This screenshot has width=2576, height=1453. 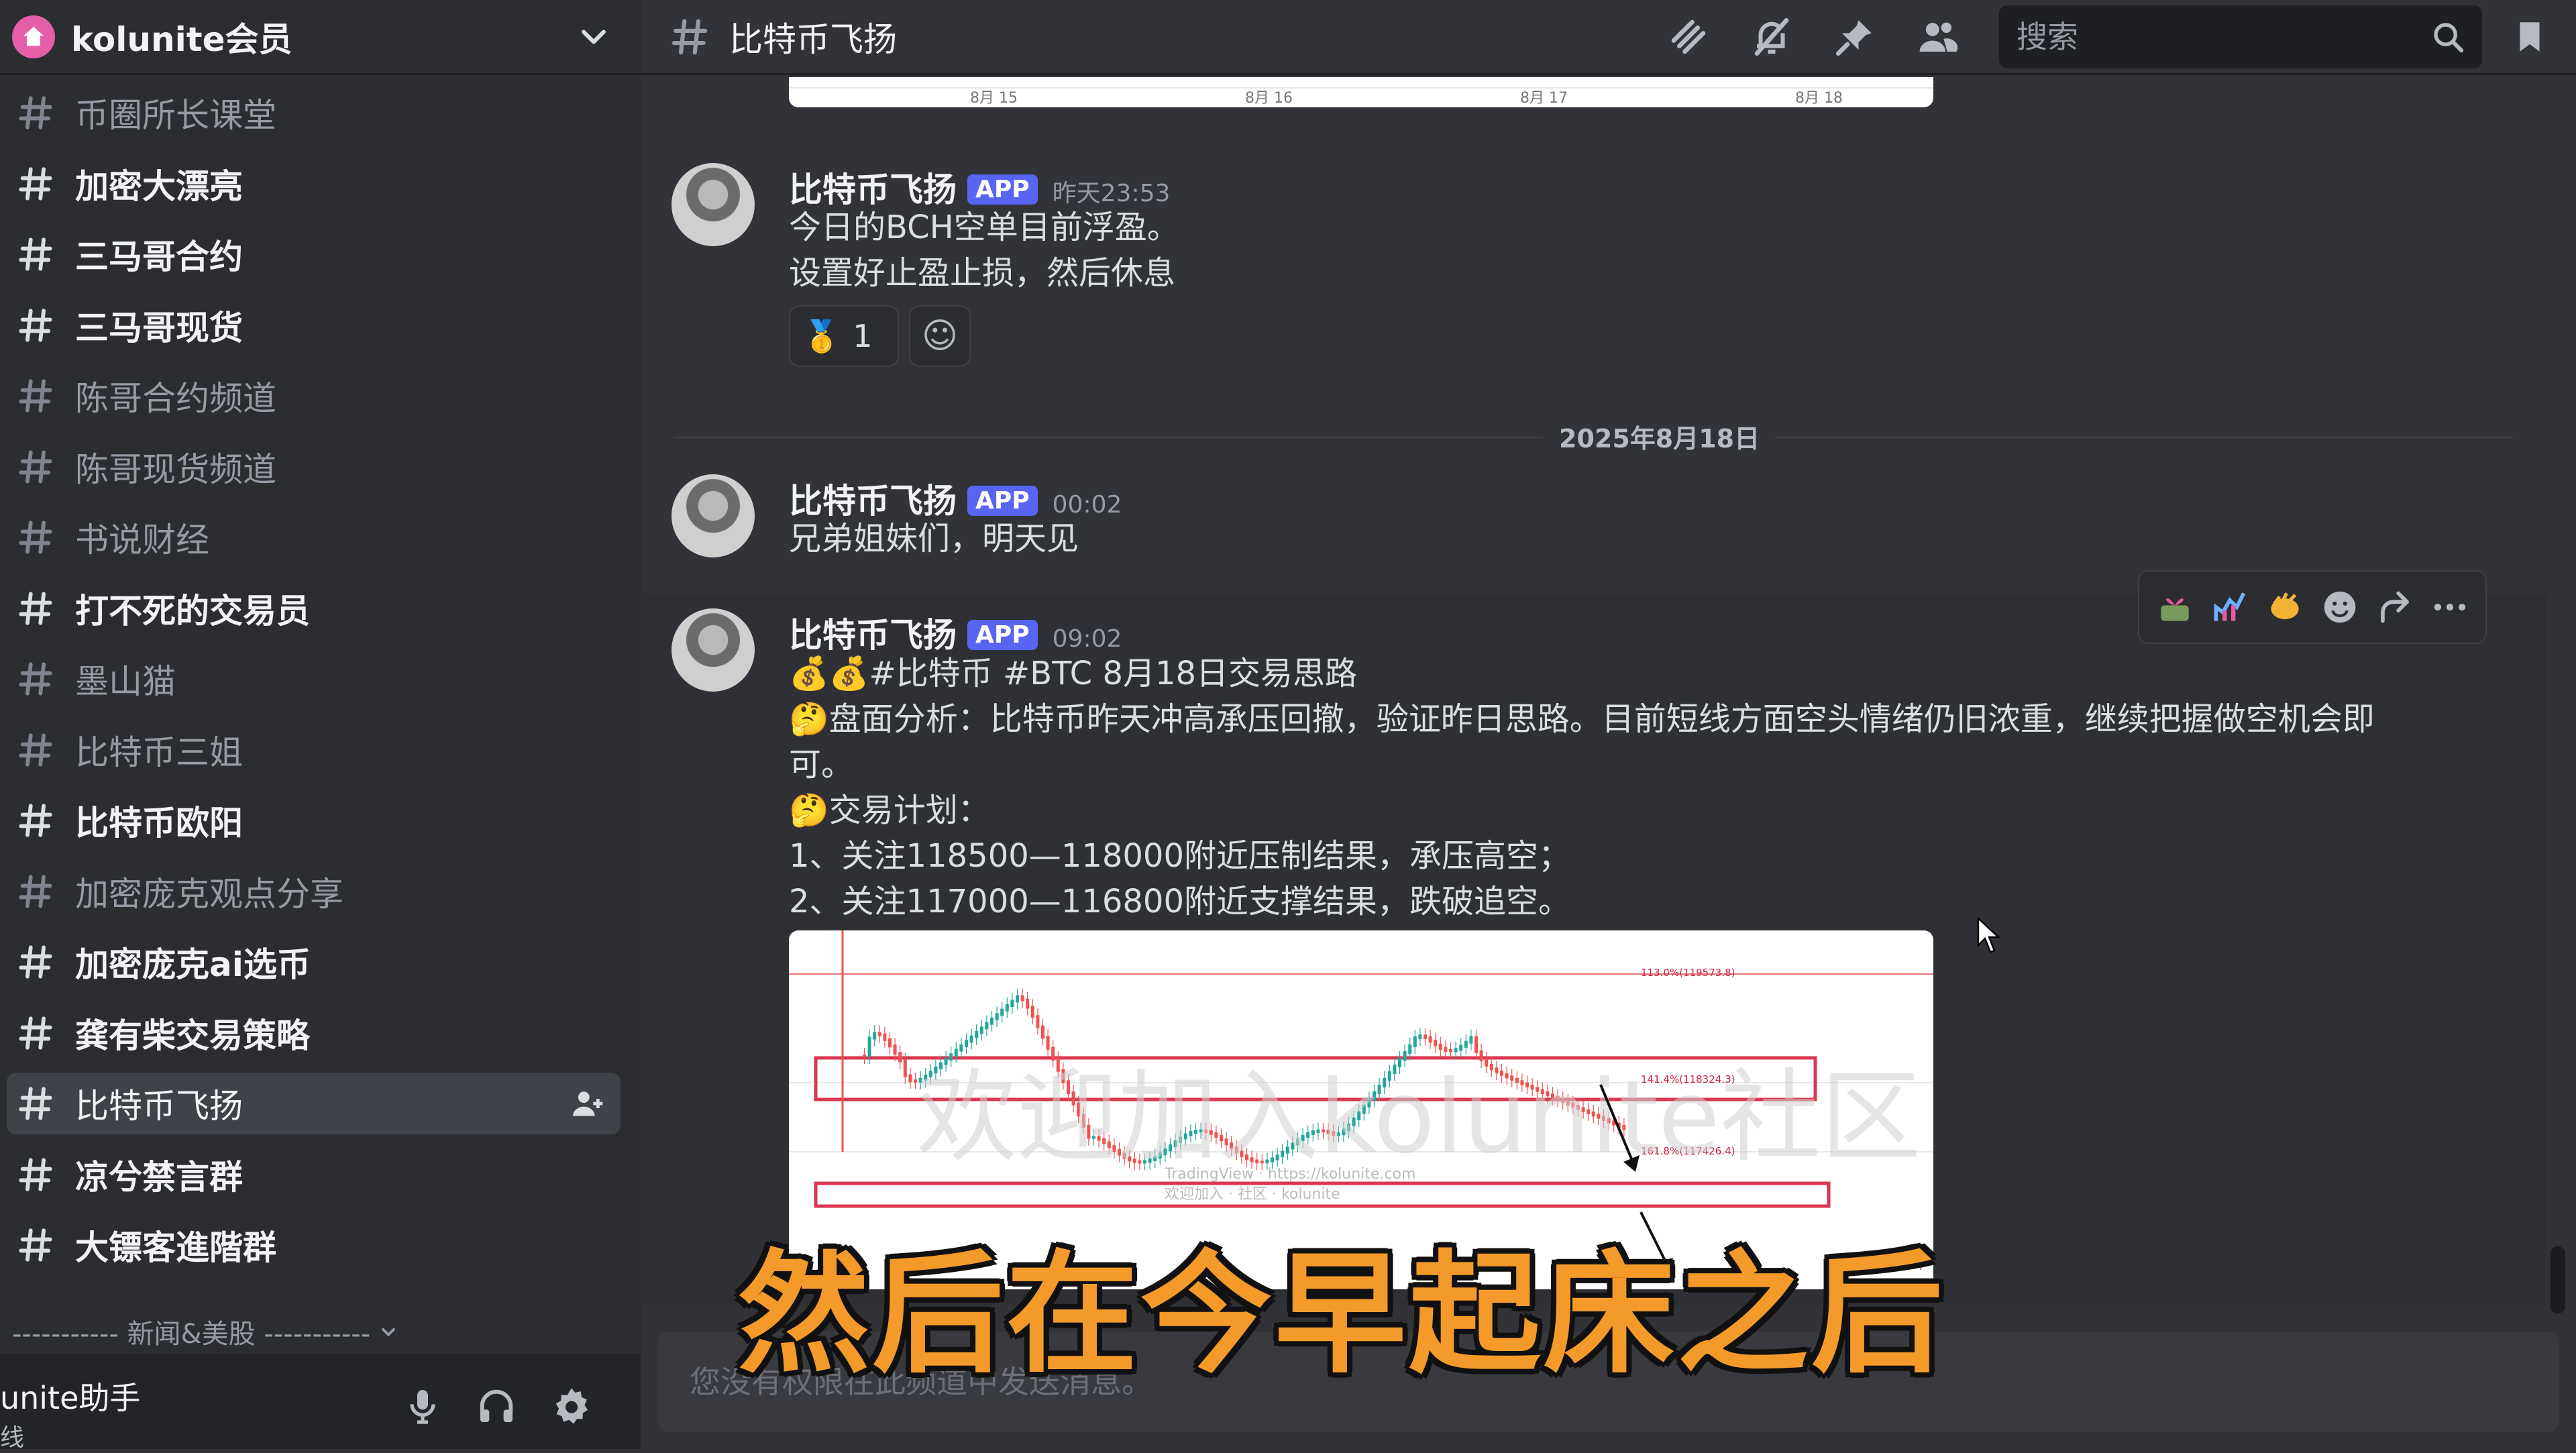 What do you see at coordinates (310, 537) in the screenshot?
I see `sidebar-channel: 书说财经` at bounding box center [310, 537].